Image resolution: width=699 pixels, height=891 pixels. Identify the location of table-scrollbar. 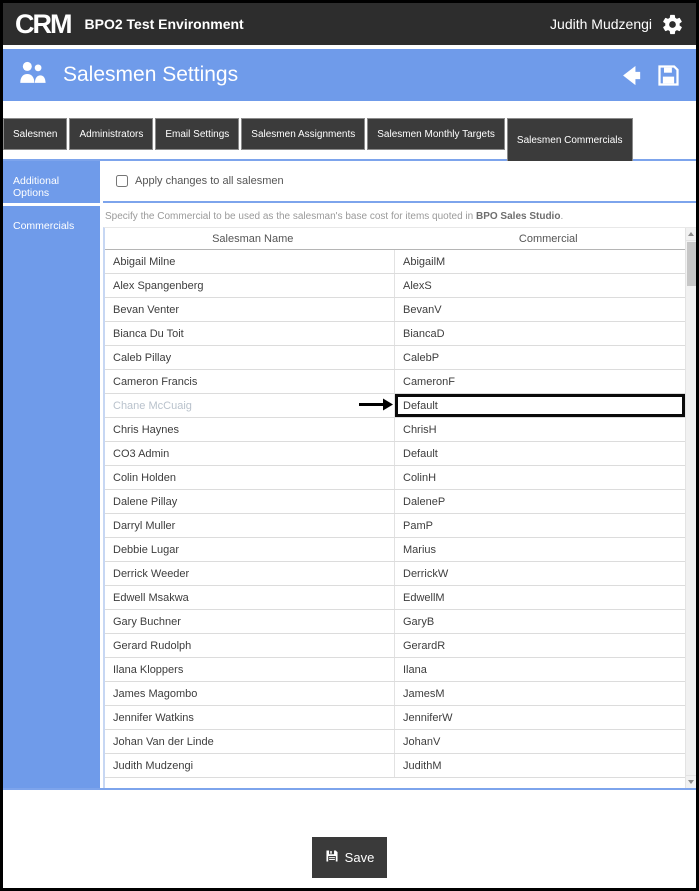
(690, 508).